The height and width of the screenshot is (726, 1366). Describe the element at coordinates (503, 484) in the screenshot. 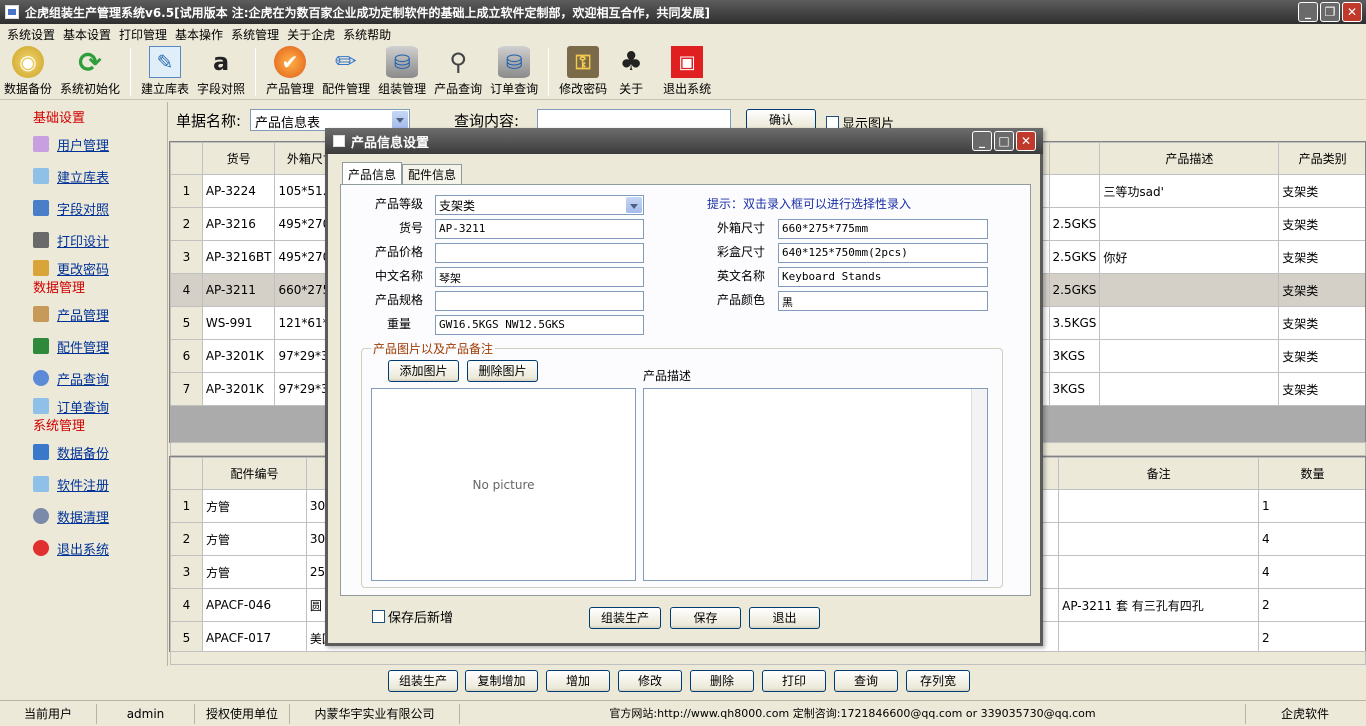

I see `image-preview: No picture` at that location.